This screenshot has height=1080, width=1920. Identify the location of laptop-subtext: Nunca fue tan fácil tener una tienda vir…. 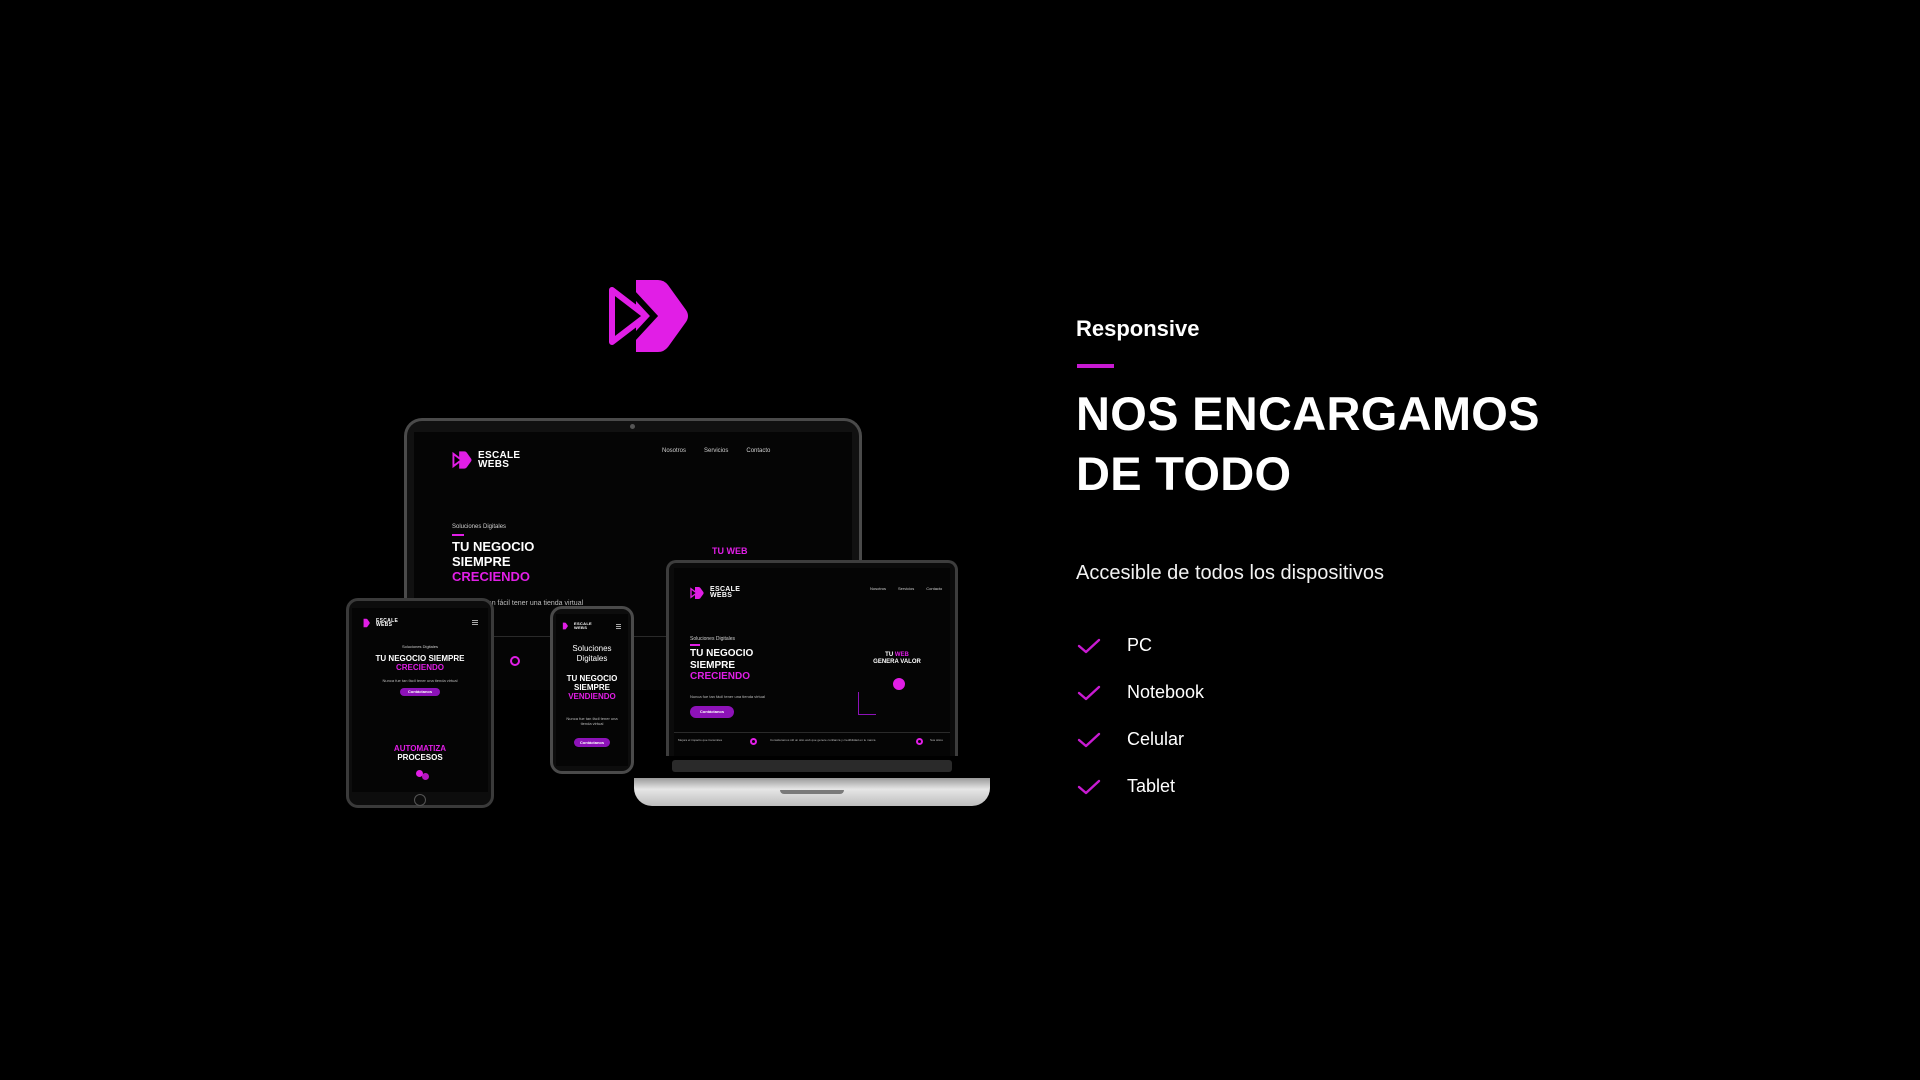
(727, 696).